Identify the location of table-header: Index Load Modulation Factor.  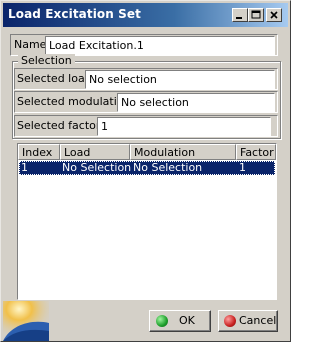
(147, 152).